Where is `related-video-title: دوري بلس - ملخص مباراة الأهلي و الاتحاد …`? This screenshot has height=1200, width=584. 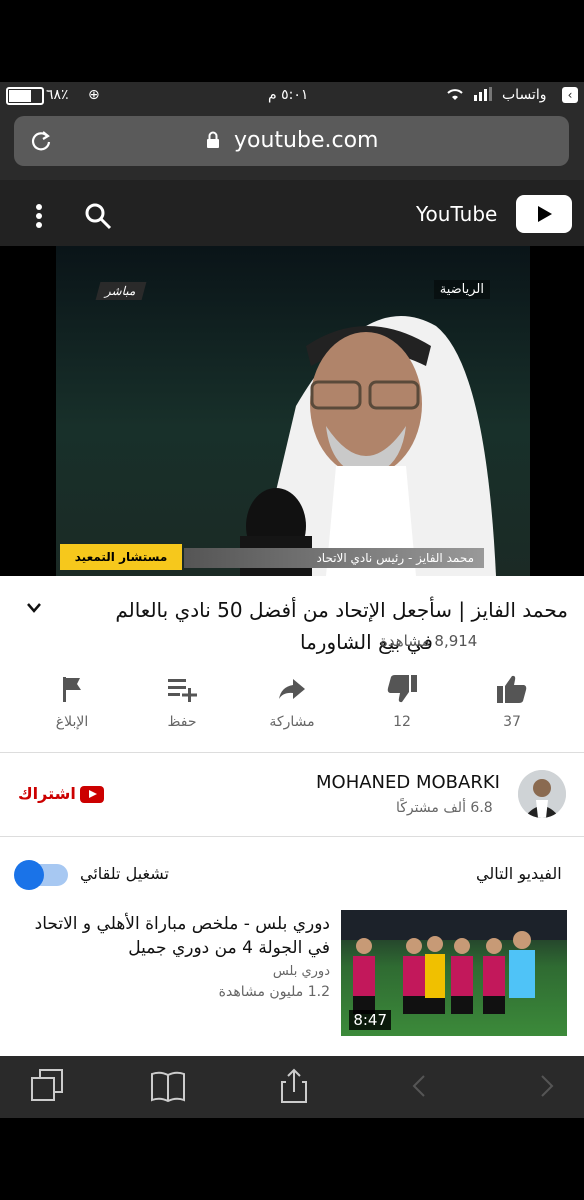
related-video-title: دوري بلس - ملخص مباراة الأهلي و الاتحاد … is located at coordinates (180, 936).